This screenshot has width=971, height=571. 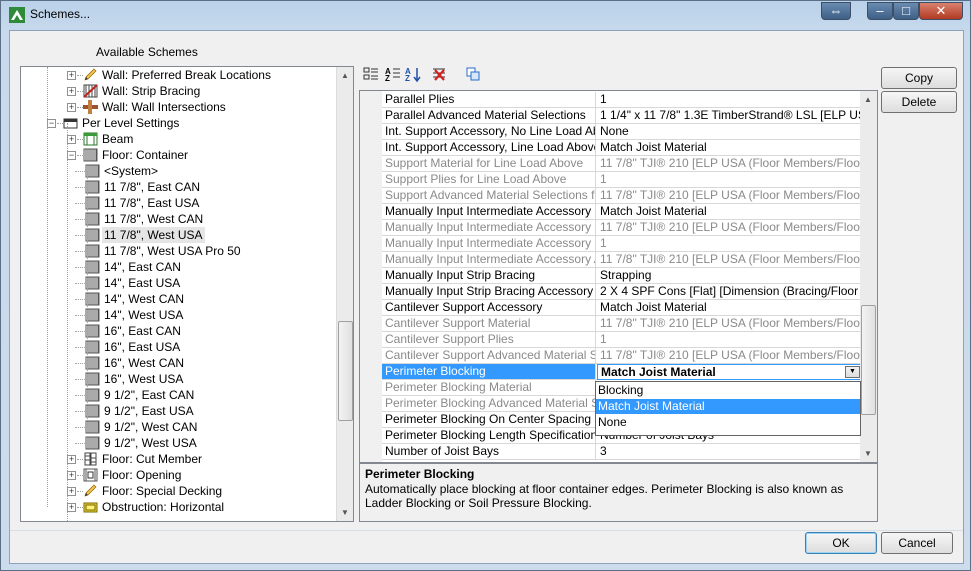 I want to click on tree-item: + Wall: Preferred Break Locations, so click(x=179, y=75).